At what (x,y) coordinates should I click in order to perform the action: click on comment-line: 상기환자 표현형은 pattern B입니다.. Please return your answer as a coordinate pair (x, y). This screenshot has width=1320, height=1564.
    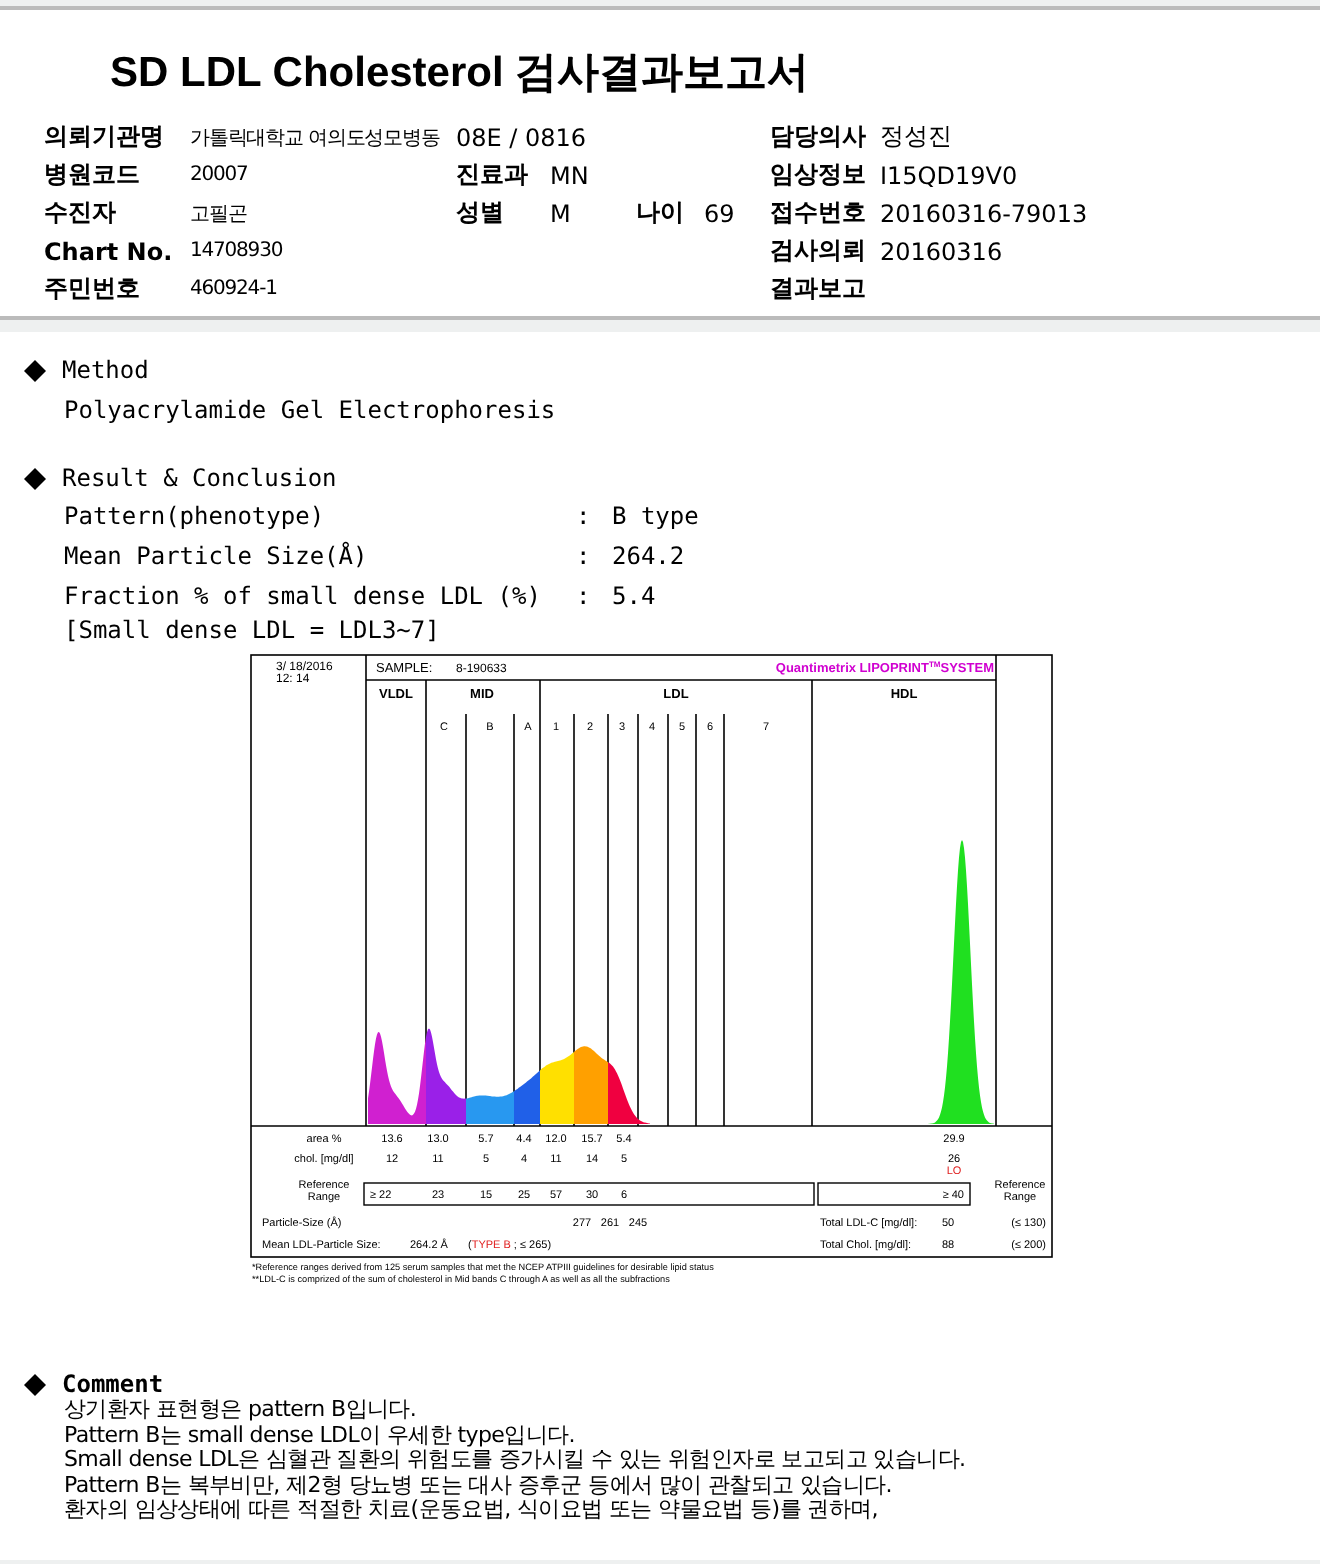
    Looking at the image, I should click on (241, 1410).